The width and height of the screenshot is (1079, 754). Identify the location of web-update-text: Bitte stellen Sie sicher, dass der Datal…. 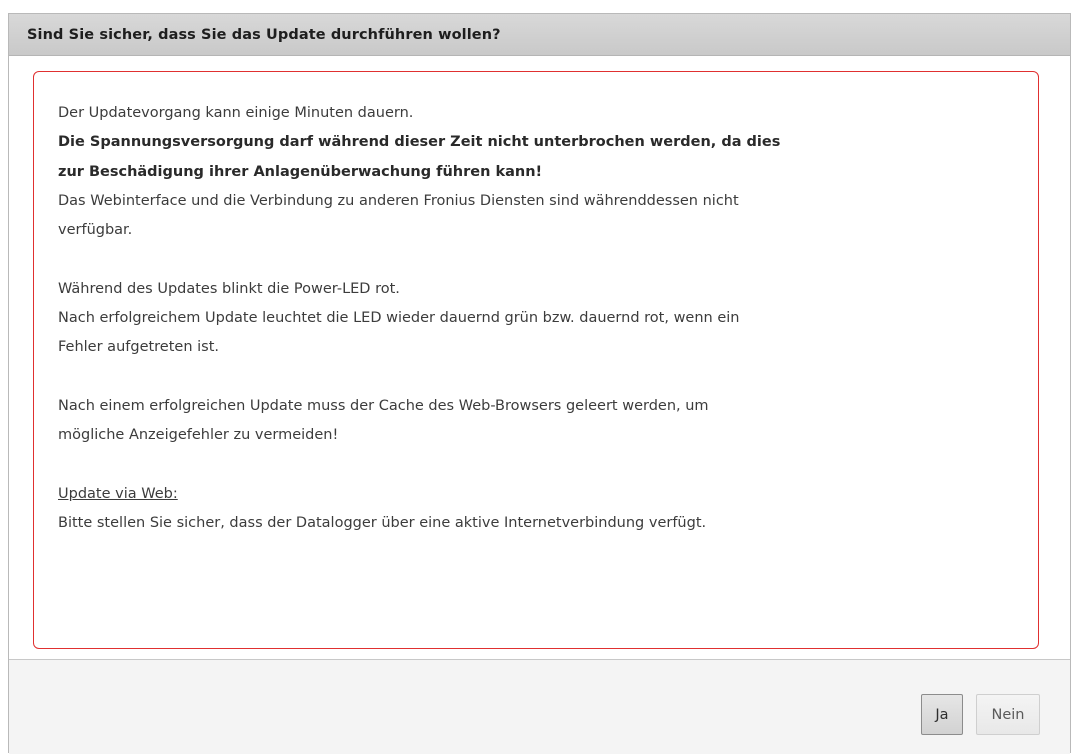
(382, 523).